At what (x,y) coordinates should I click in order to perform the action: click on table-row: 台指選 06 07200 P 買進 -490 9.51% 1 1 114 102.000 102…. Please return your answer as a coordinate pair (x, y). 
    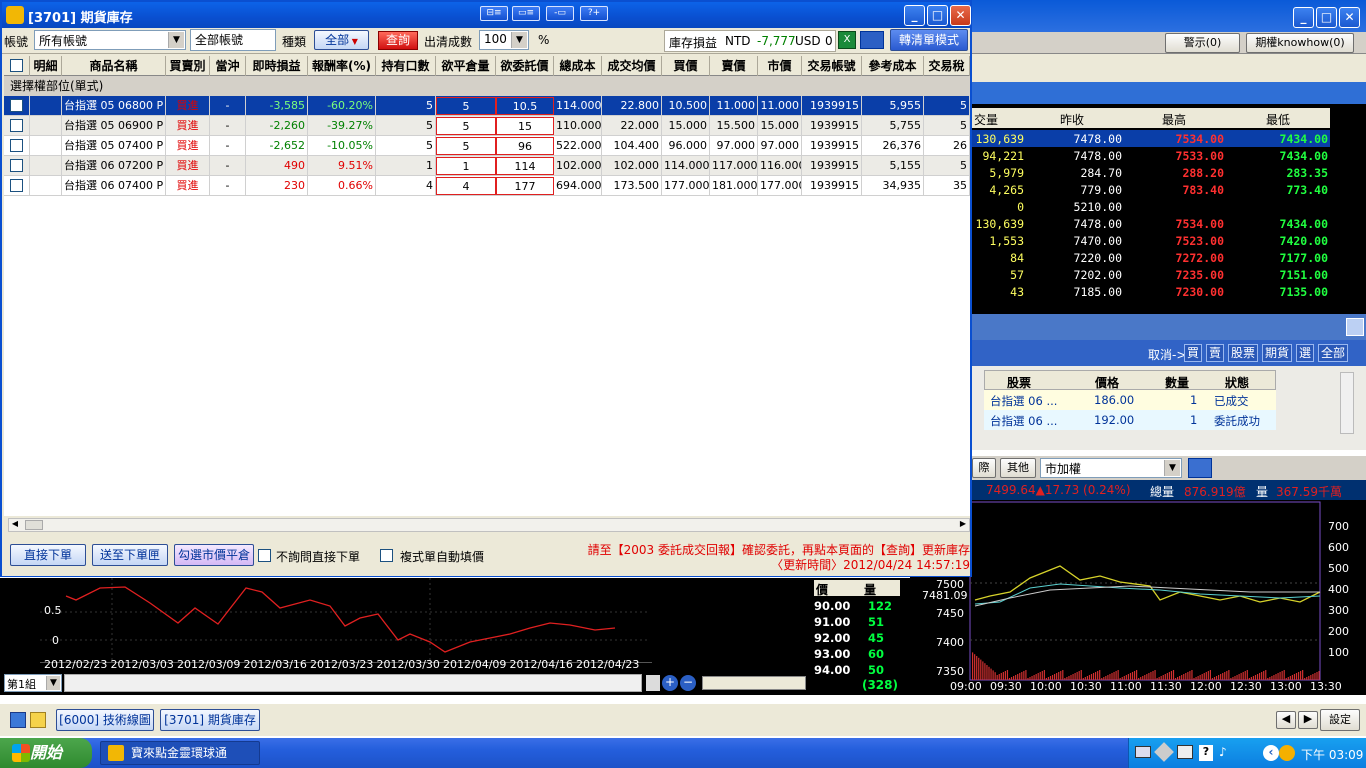
    Looking at the image, I should click on (487, 166).